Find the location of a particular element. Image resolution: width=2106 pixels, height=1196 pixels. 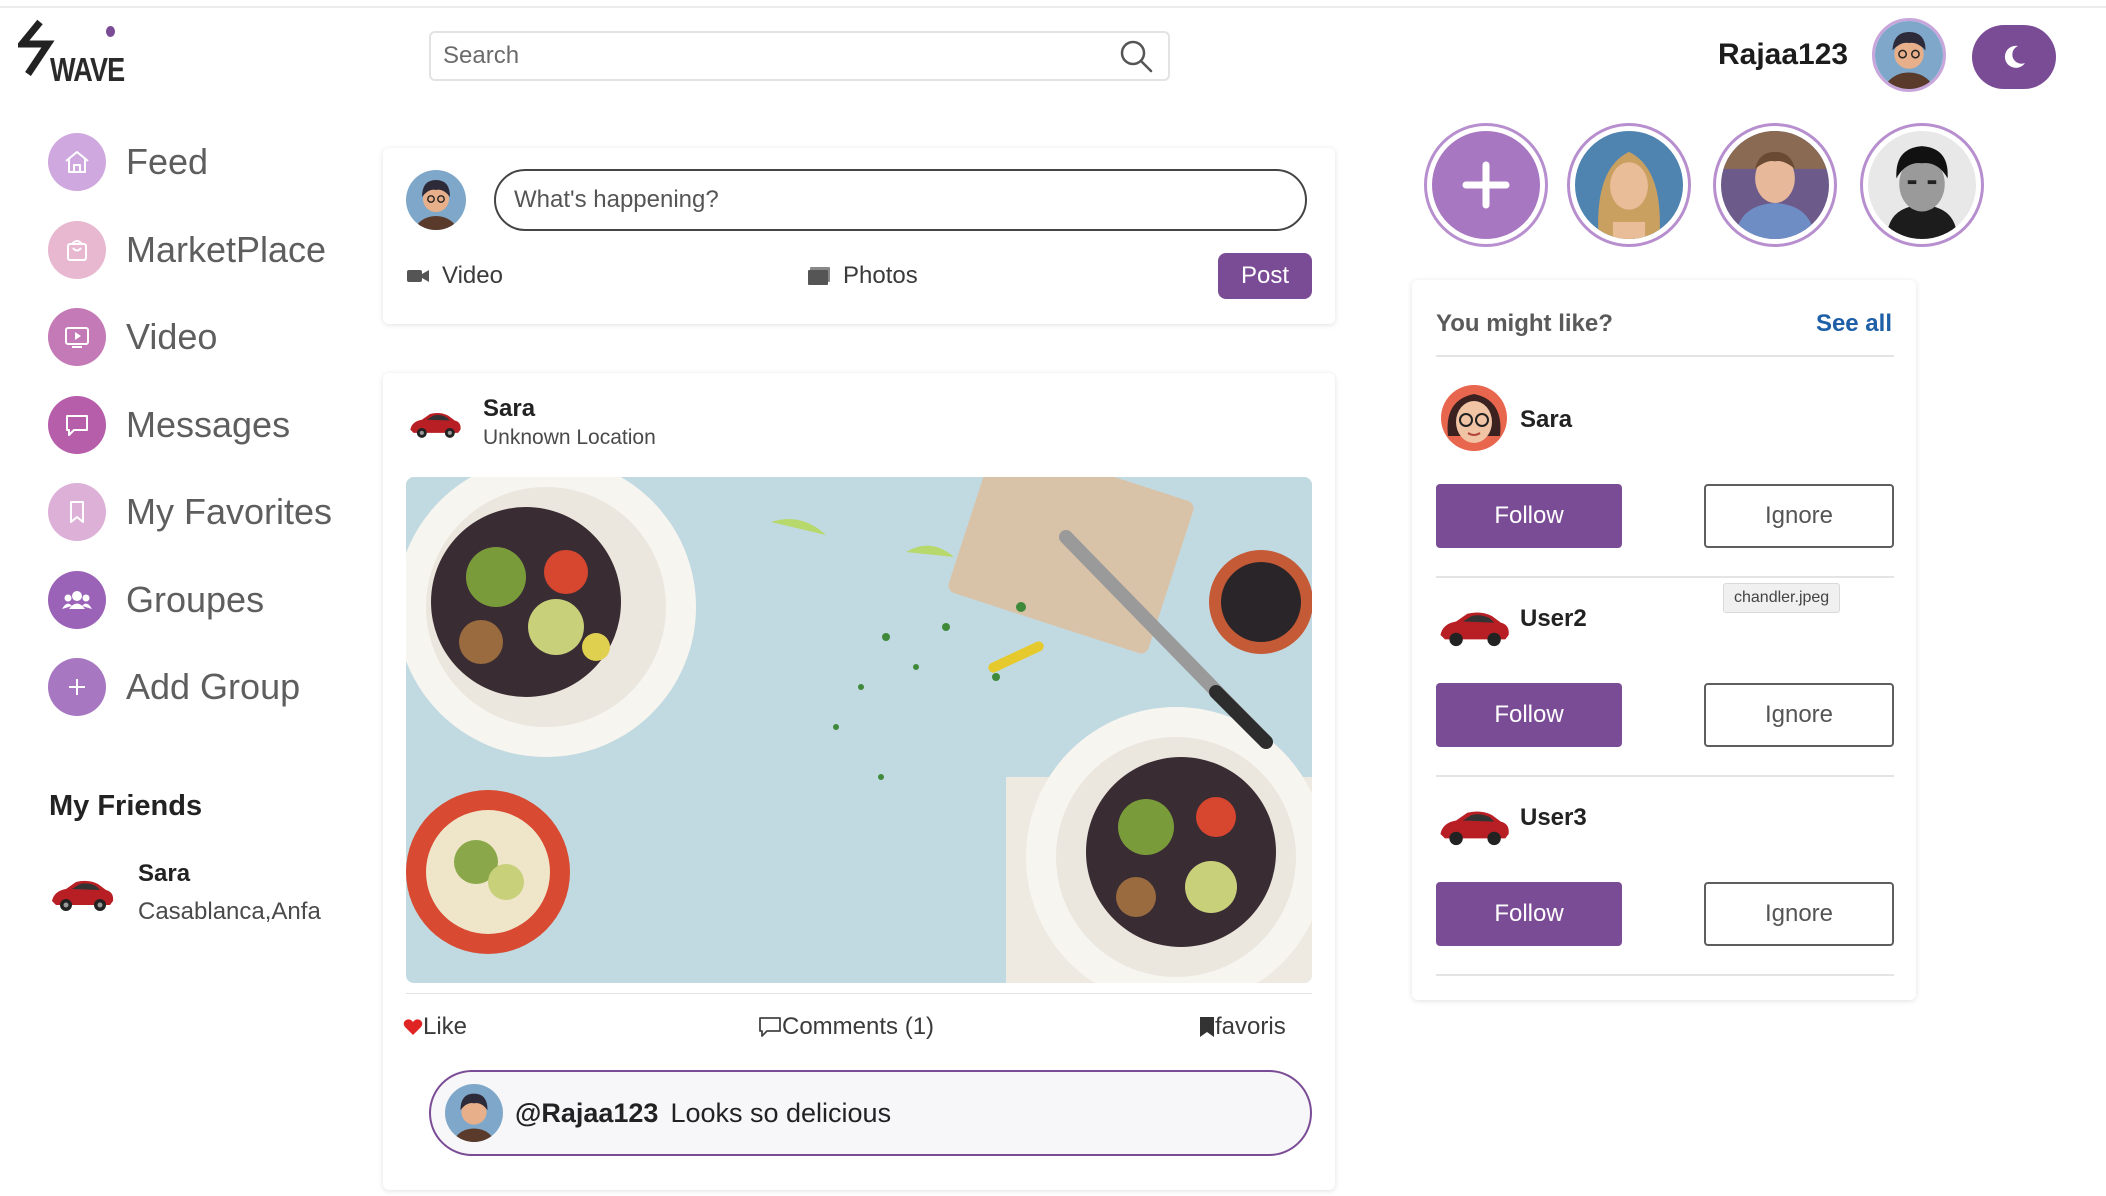

story-3-photo is located at coordinates (1922, 185).